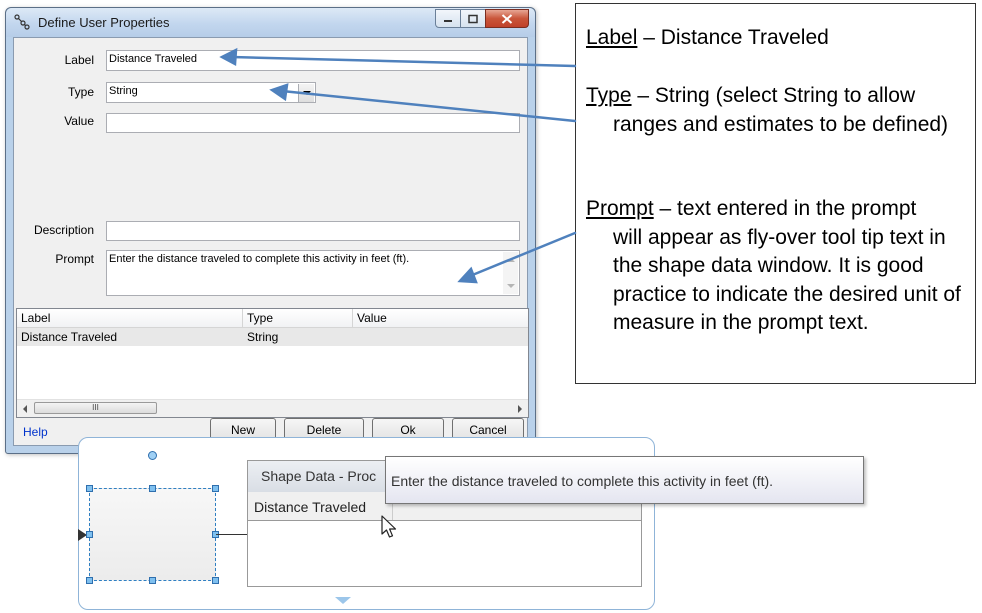 The width and height of the screenshot is (982, 613). Describe the element at coordinates (211, 92) in the screenshot. I see `type-dropdown: String` at that location.